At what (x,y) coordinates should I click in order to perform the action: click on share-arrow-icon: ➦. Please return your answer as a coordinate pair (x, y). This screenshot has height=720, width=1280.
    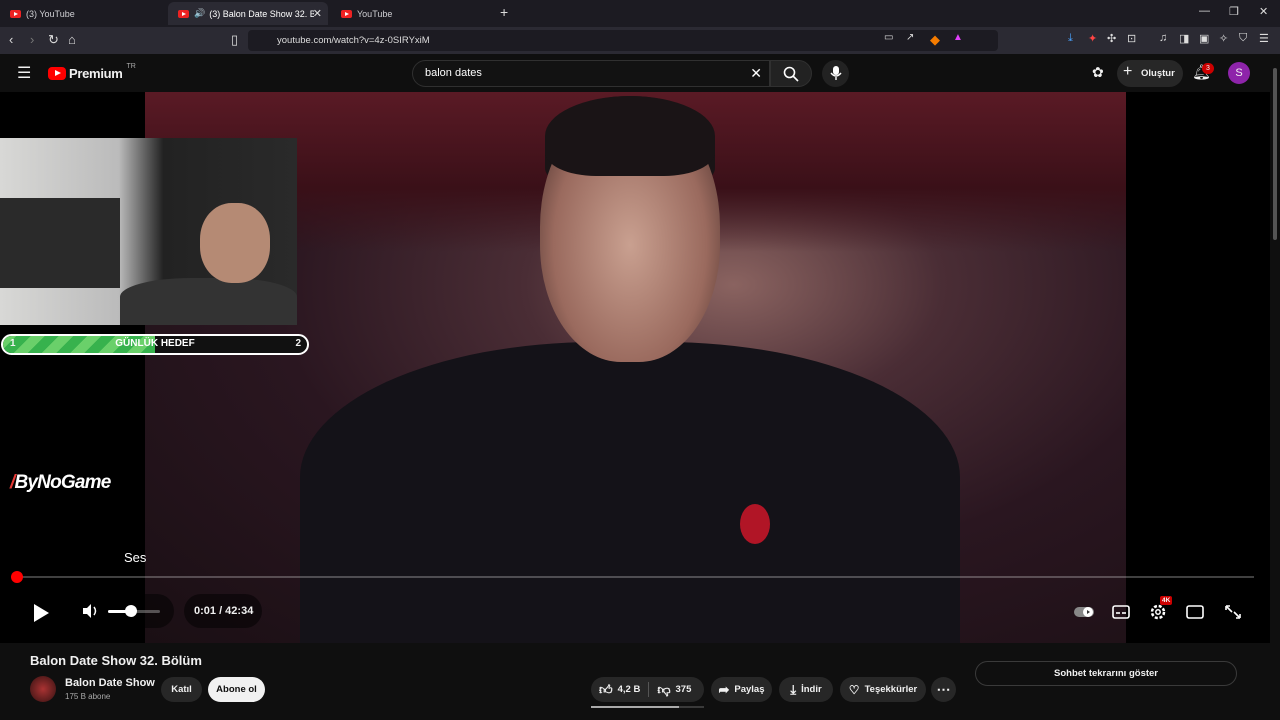
    Looking at the image, I should click on (724, 689).